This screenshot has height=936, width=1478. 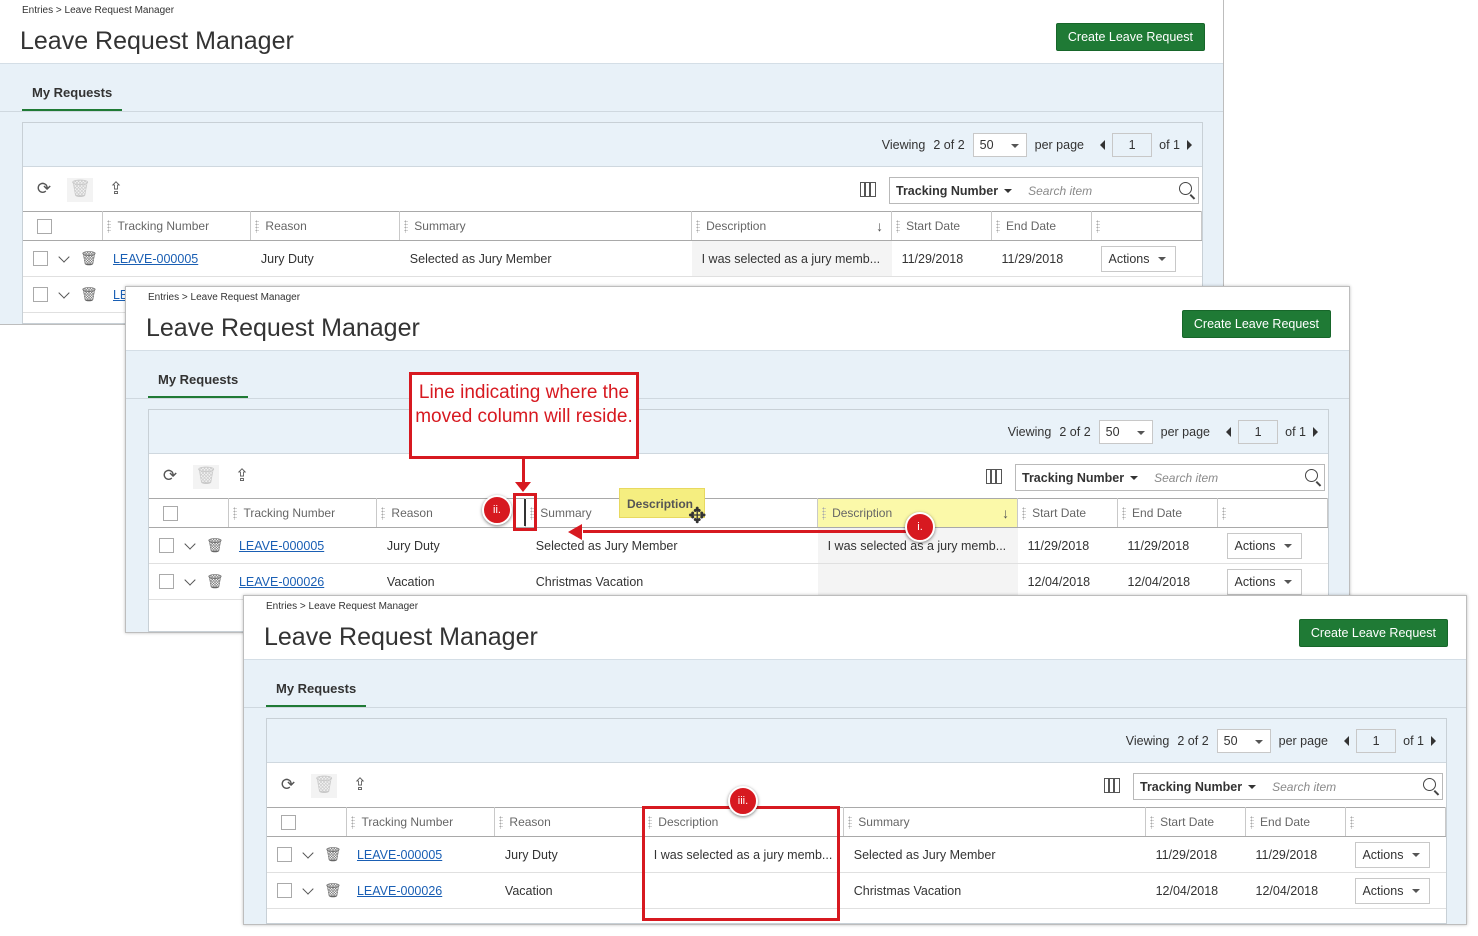 What do you see at coordinates (612, 189) in the screenshot?
I see `grid-toolbar: ⟳ 🗑 ⇪ Tracking Number Search item` at bounding box center [612, 189].